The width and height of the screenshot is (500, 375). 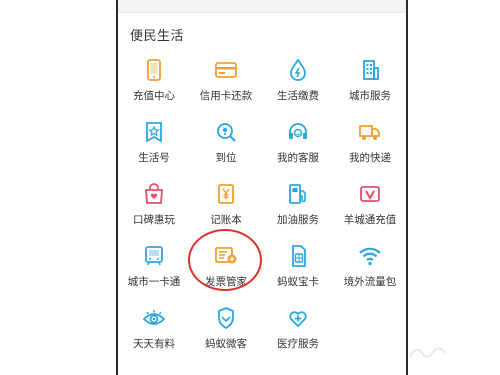 I want to click on grid-item-city-services: 城市服务, so click(x=370, y=78).